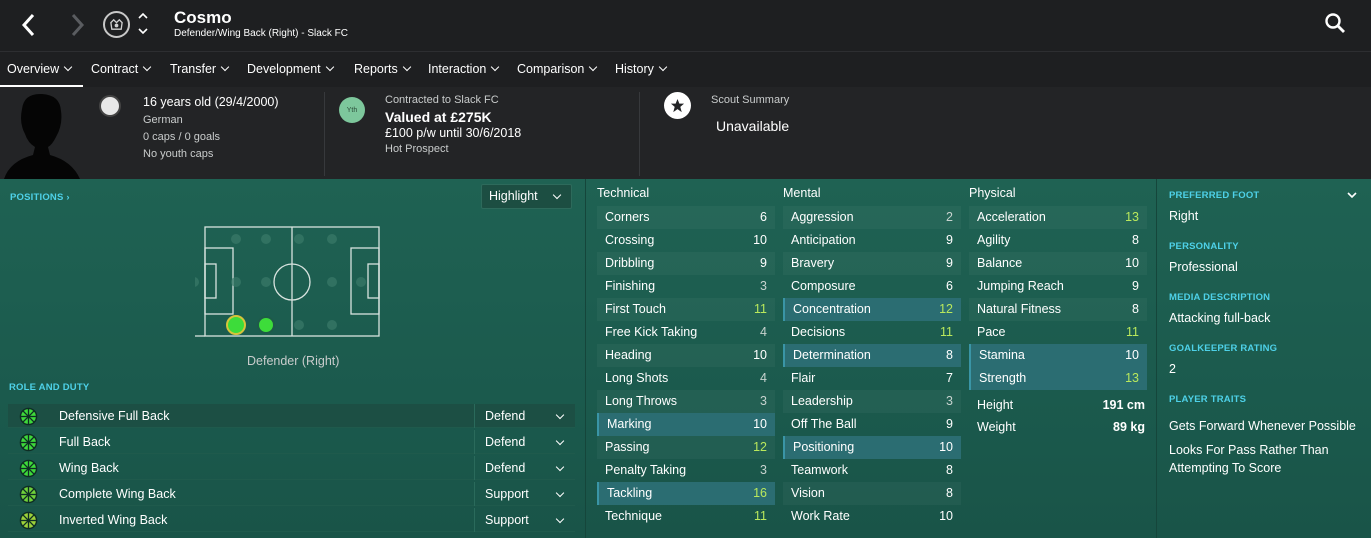  Describe the element at coordinates (293, 361) in the screenshot. I see `position-label: Defender (Right)` at that location.